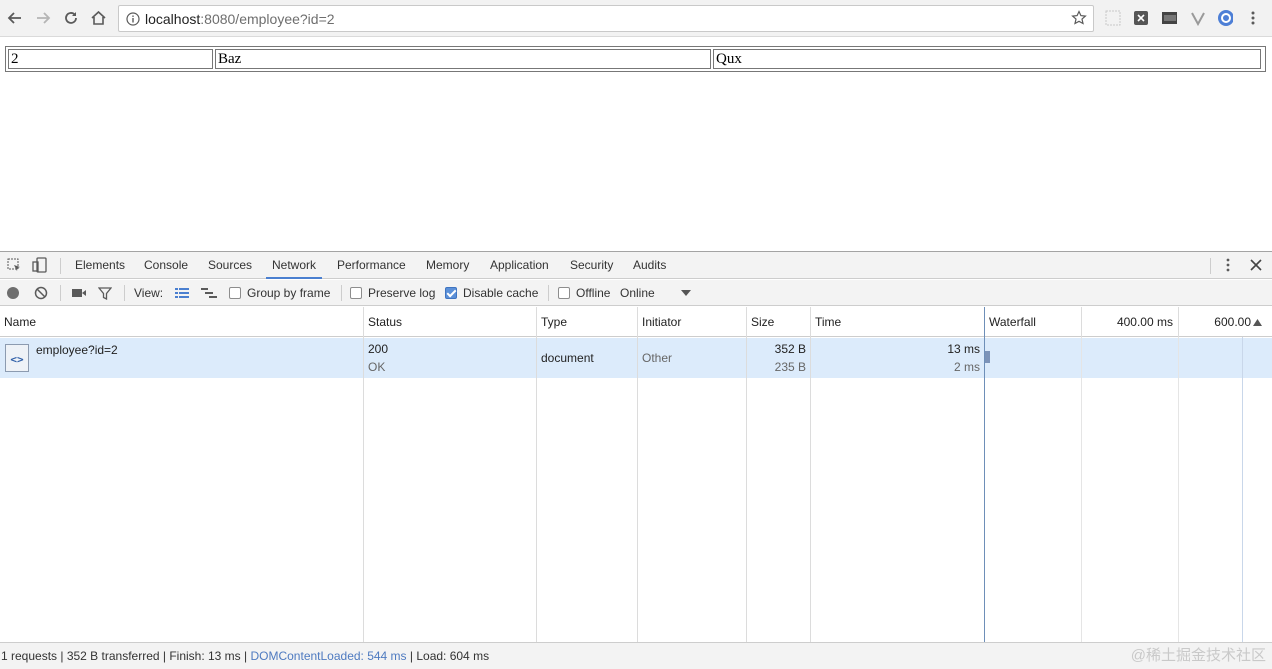  I want to click on large-rows-icon, so click(182, 293).